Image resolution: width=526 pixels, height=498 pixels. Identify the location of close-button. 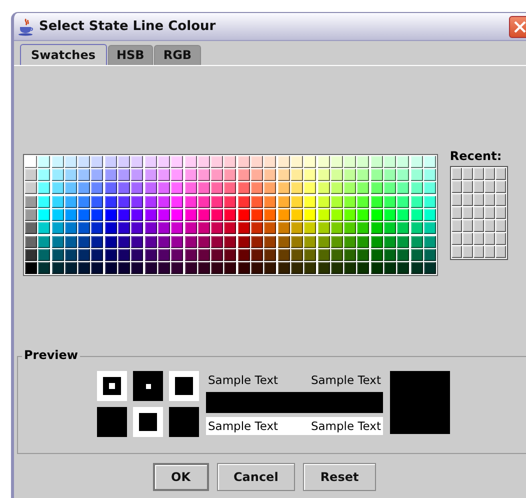
(517, 27).